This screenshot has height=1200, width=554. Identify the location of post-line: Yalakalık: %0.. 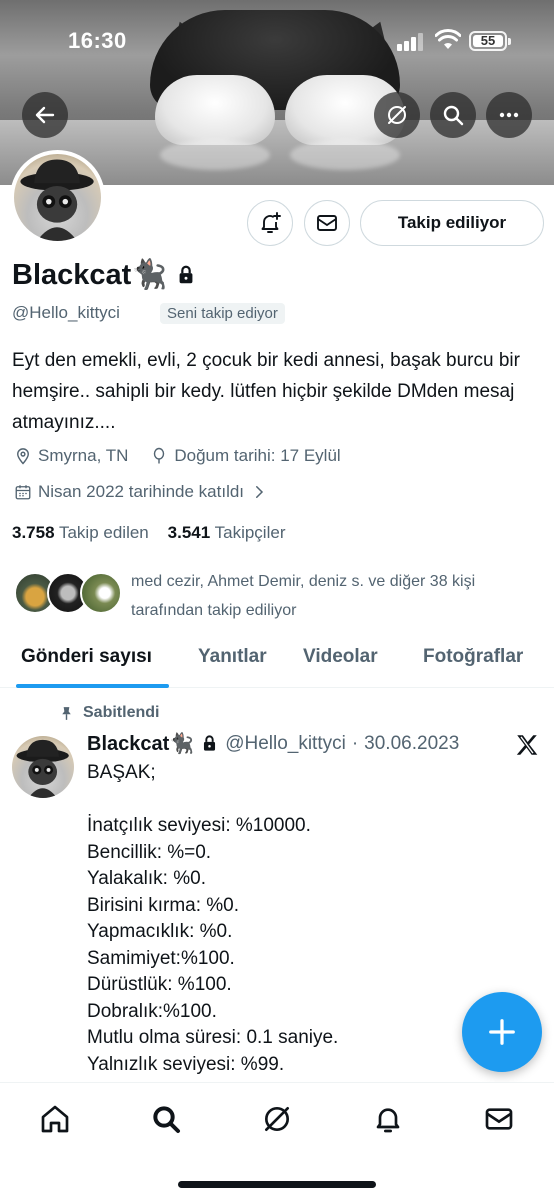
(146, 878).